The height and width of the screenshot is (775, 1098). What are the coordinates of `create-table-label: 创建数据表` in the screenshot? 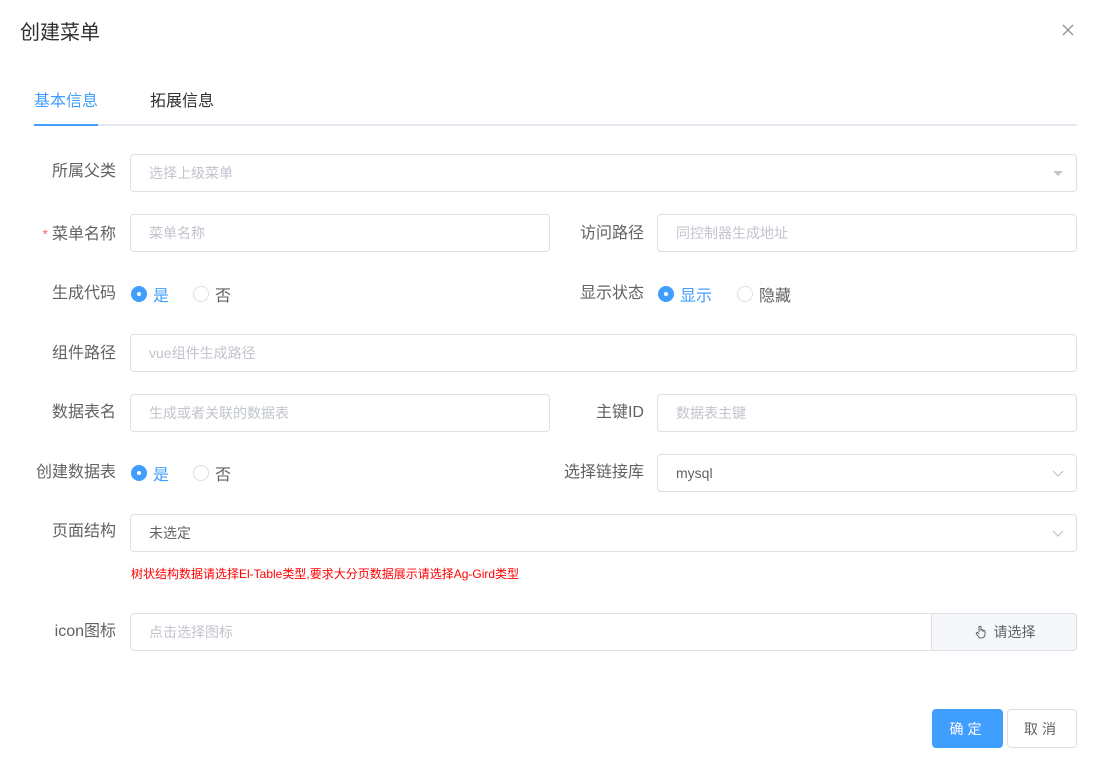 It's located at (75, 472).